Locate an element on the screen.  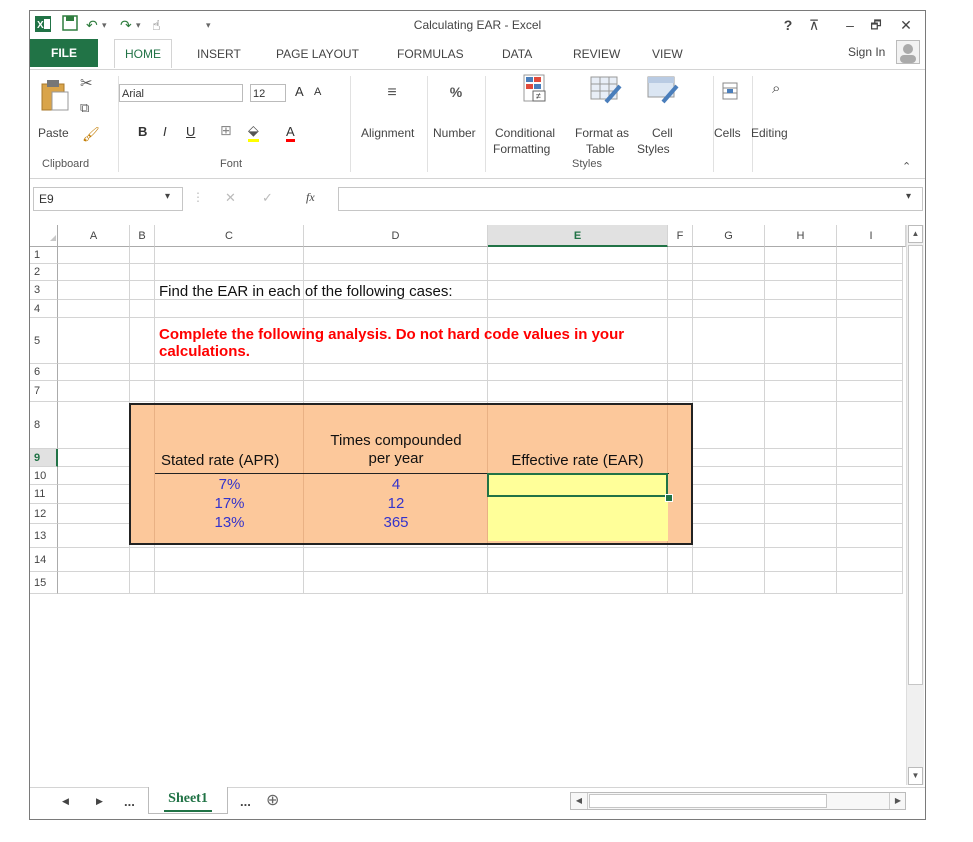
row-header: 5 is located at coordinates (44, 341).